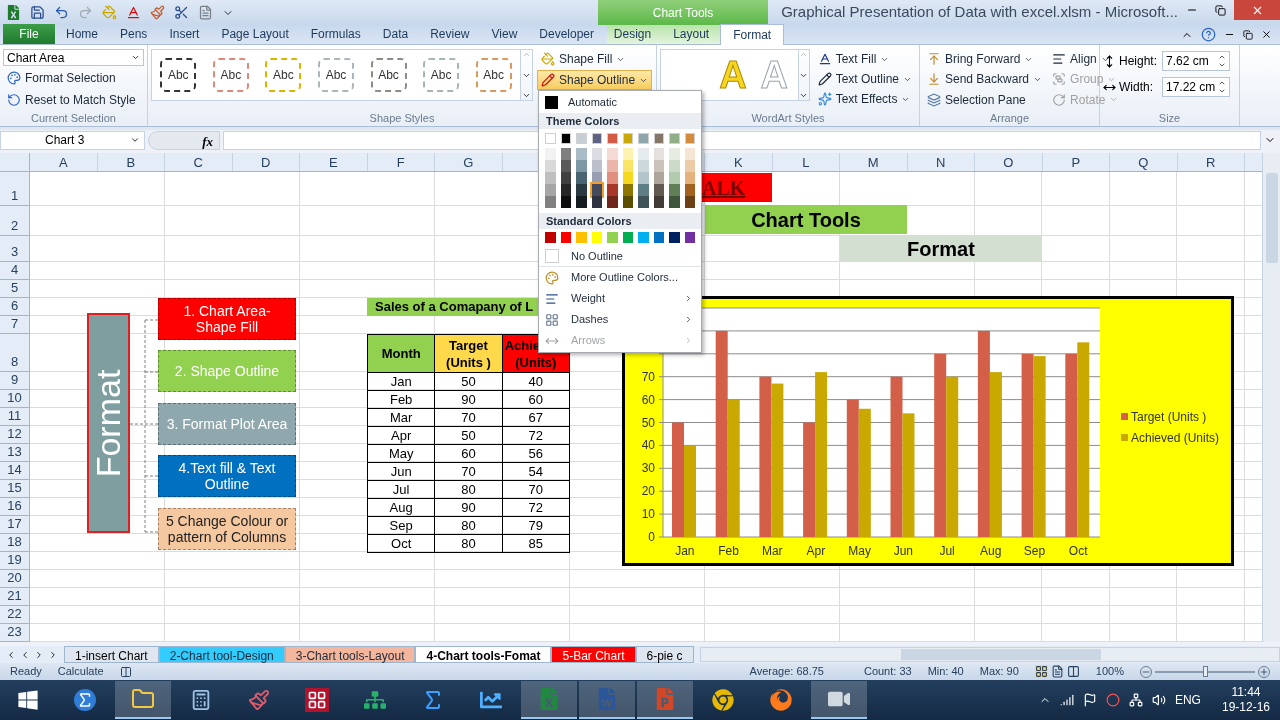  What do you see at coordinates (874, 162) in the screenshot?
I see `column-header: M` at bounding box center [874, 162].